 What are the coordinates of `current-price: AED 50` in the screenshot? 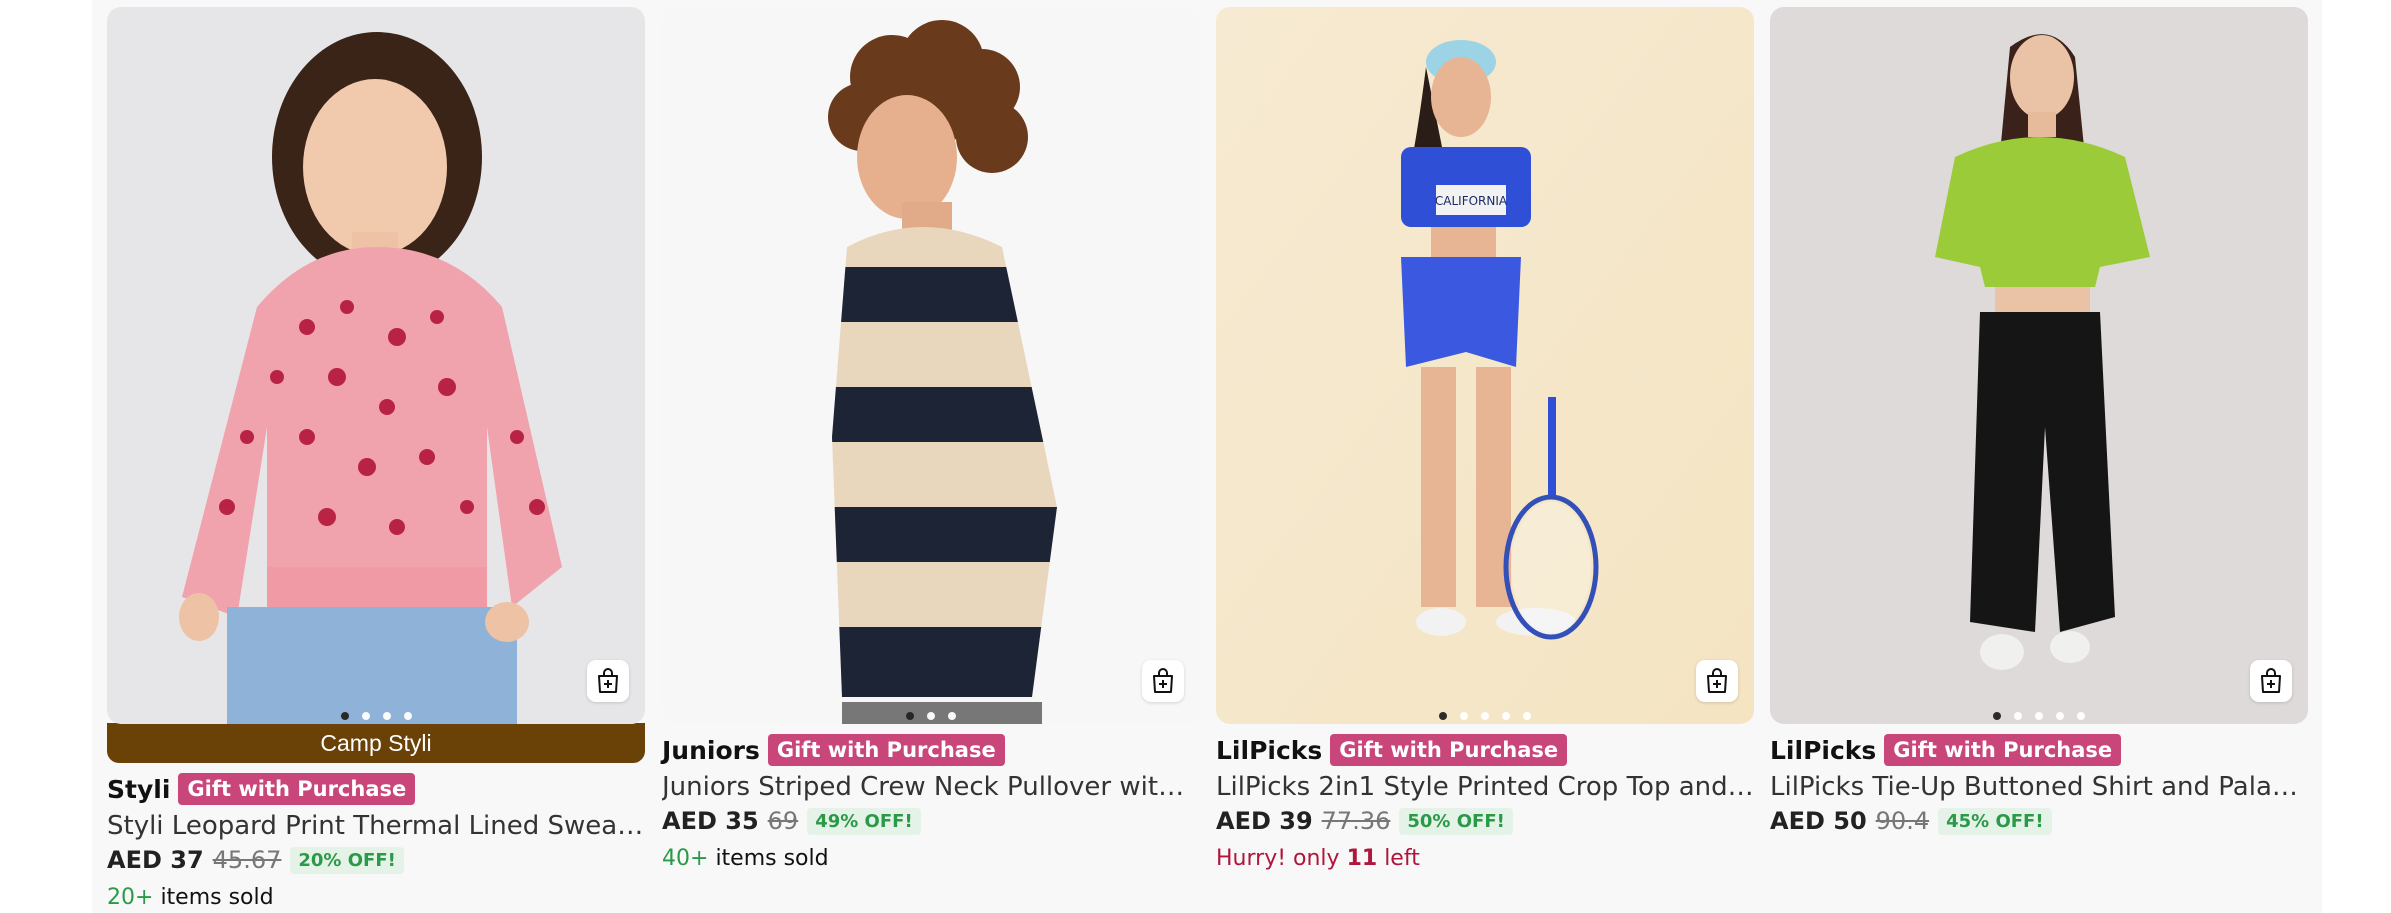 It's located at (1818, 821).